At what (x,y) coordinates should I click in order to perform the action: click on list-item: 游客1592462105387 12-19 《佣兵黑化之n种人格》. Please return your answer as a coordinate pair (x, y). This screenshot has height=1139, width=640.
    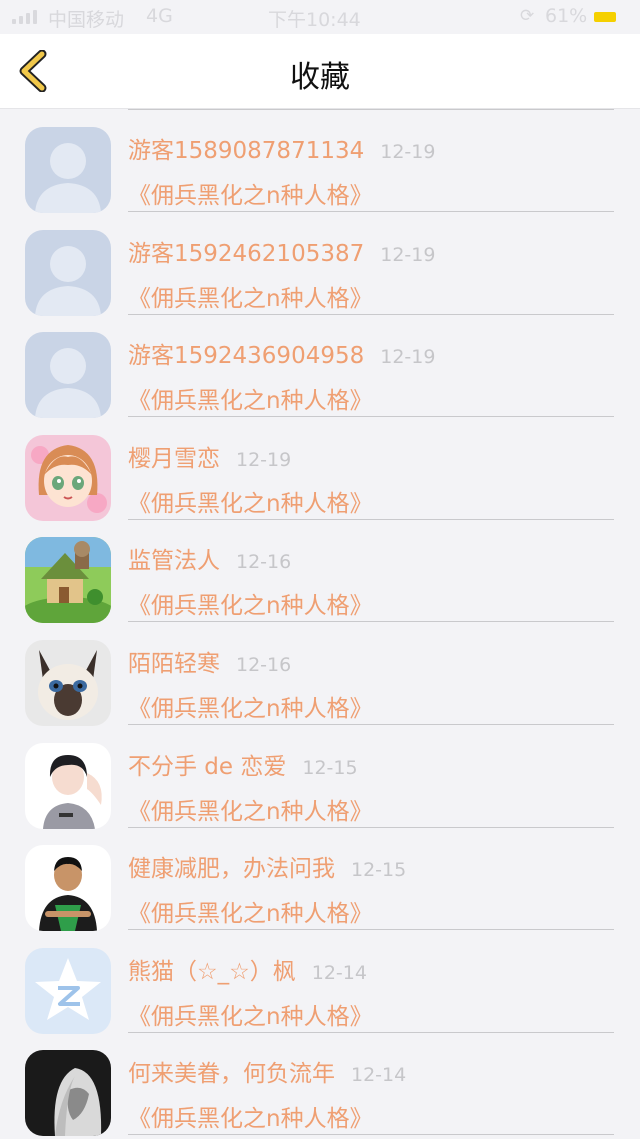
    Looking at the image, I should click on (320, 264).